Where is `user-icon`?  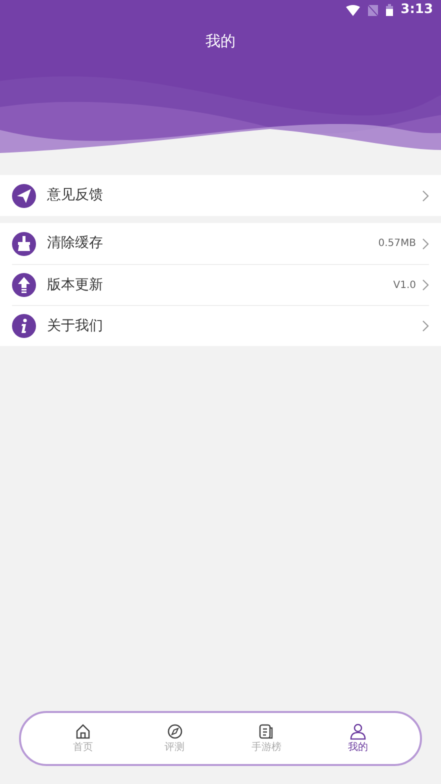 user-icon is located at coordinates (358, 731).